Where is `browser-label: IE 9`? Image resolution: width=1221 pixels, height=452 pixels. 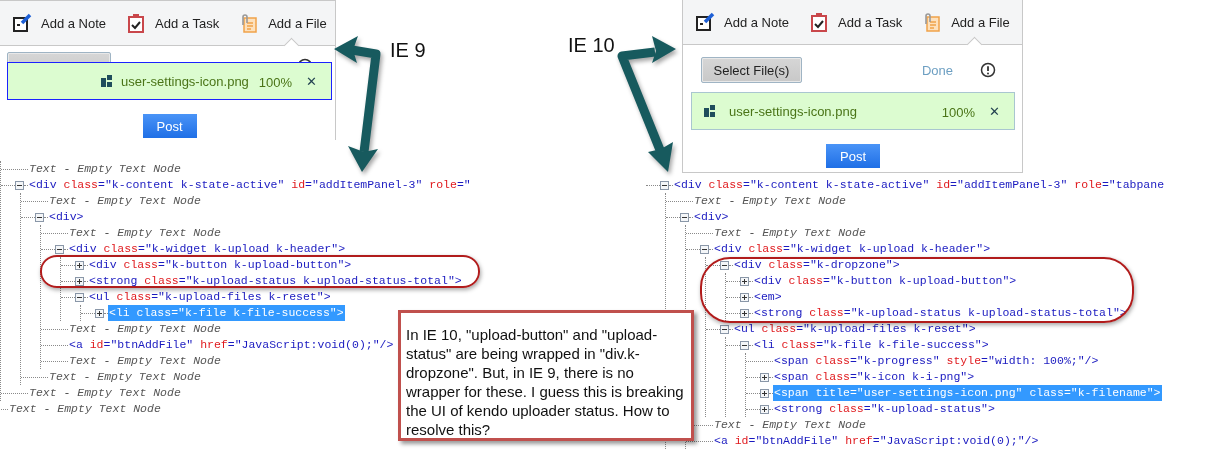 browser-label: IE 9 is located at coordinates (408, 50).